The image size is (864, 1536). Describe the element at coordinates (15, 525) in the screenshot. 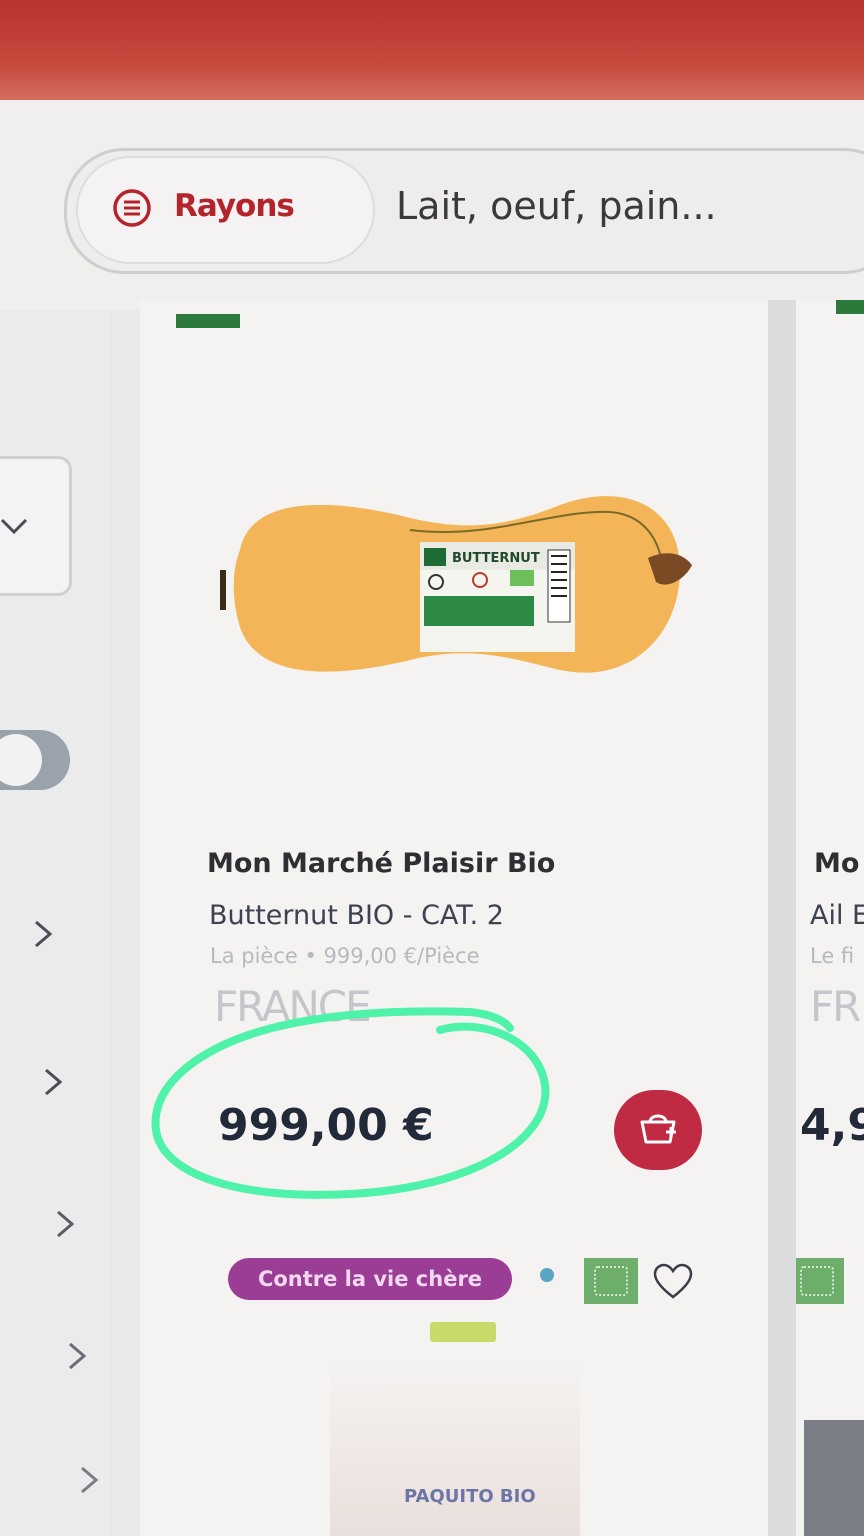

I see `chevron-down-icon` at that location.